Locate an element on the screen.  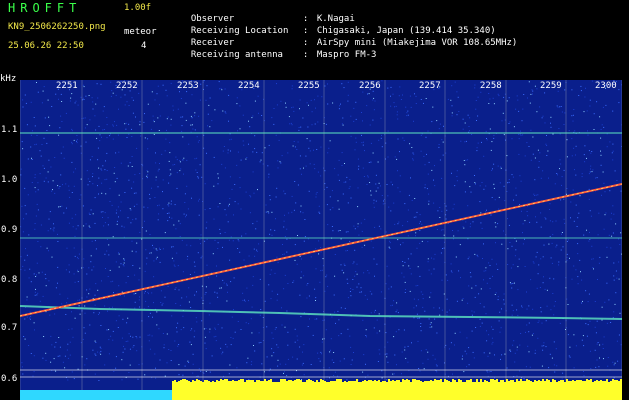
meteor-label: meteor is located at coordinates (140, 32).